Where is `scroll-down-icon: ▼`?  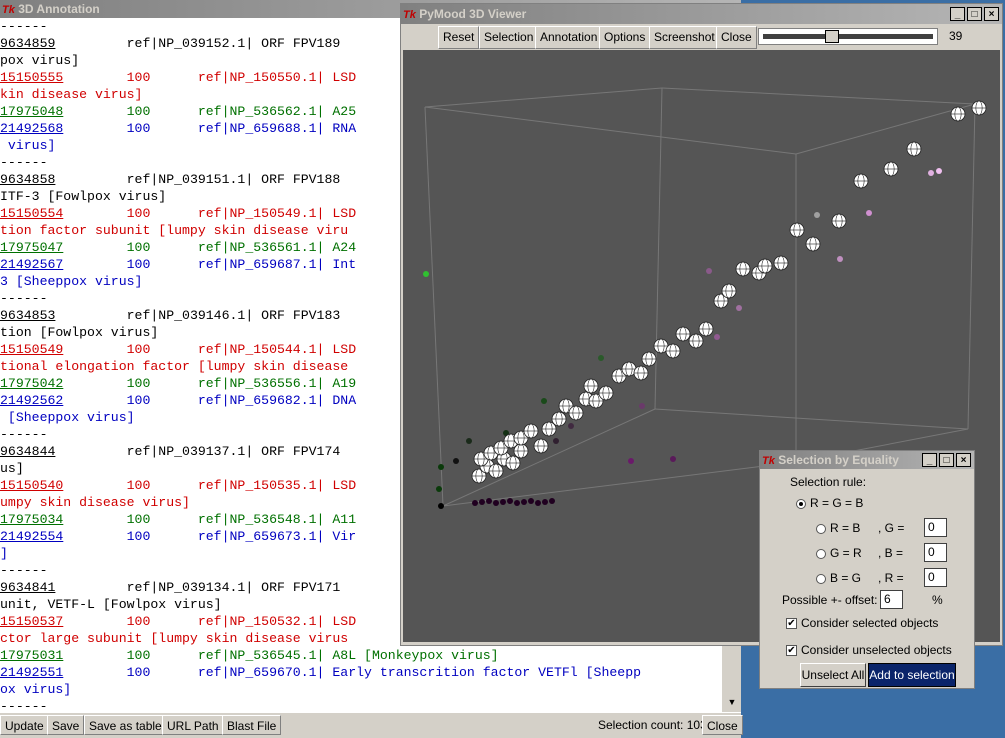
scroll-down-icon: ▼ is located at coordinates (732, 702).